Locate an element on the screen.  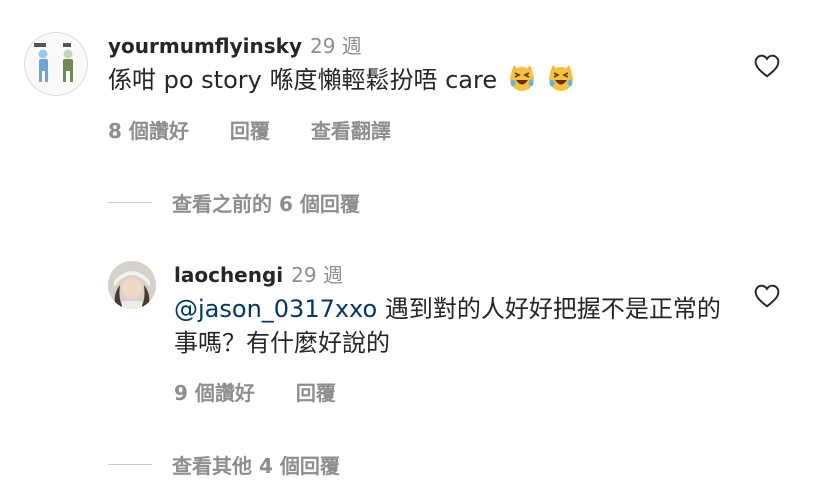
mention-link: @jason_0317xxo is located at coordinates (275, 309).